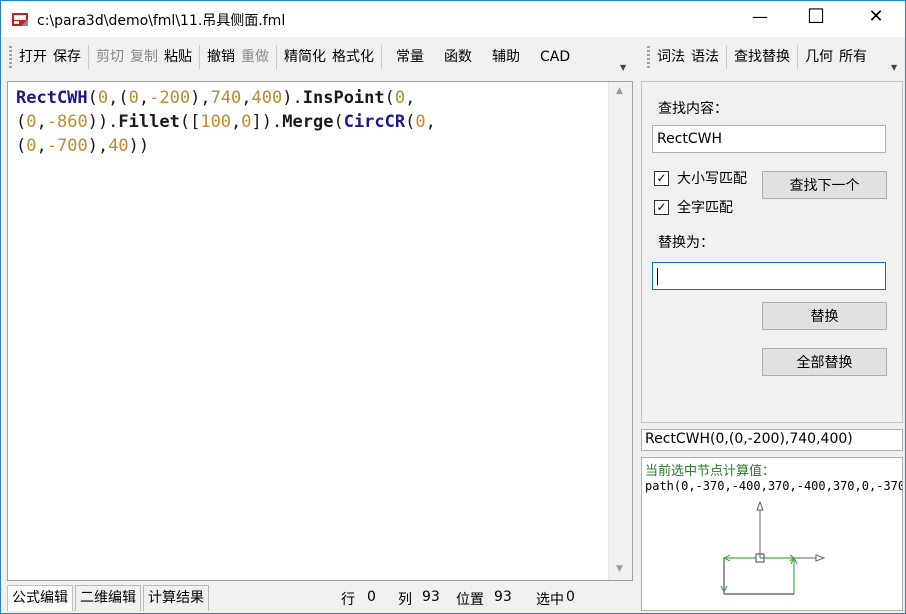  I want to click on status-pos-value: 93, so click(503, 597).